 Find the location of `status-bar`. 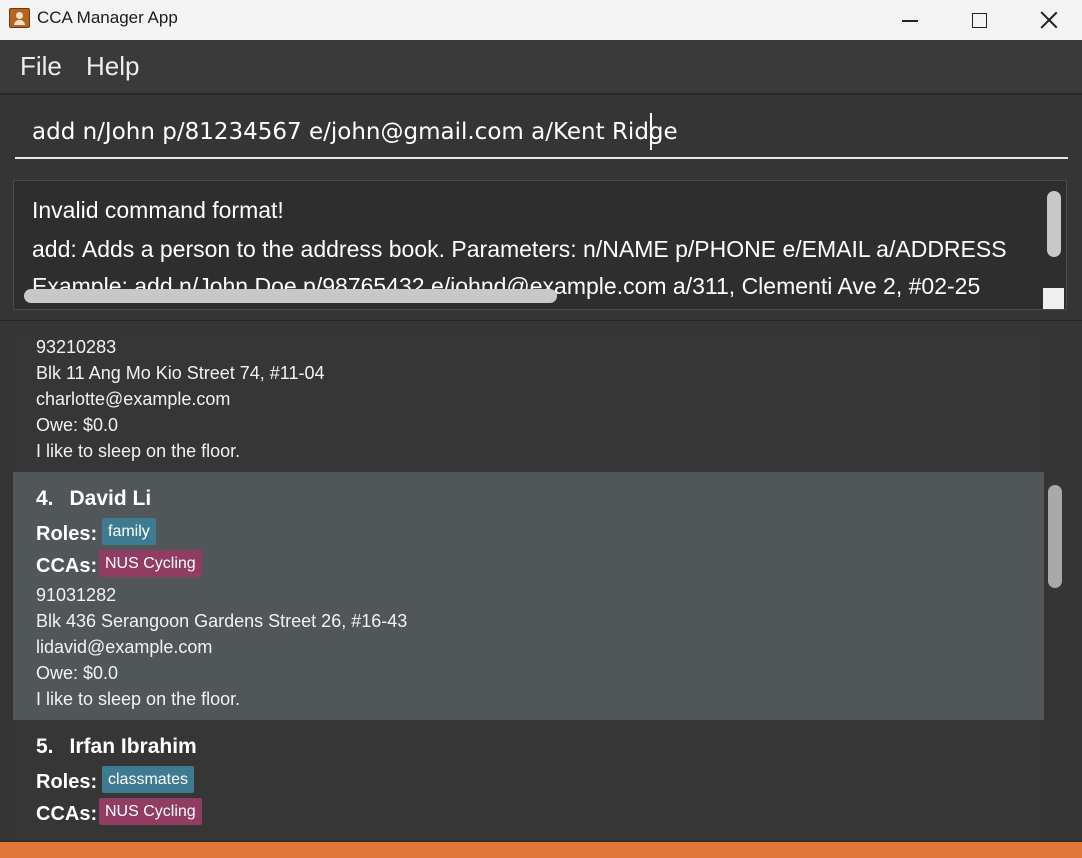

status-bar is located at coordinates (541, 849).